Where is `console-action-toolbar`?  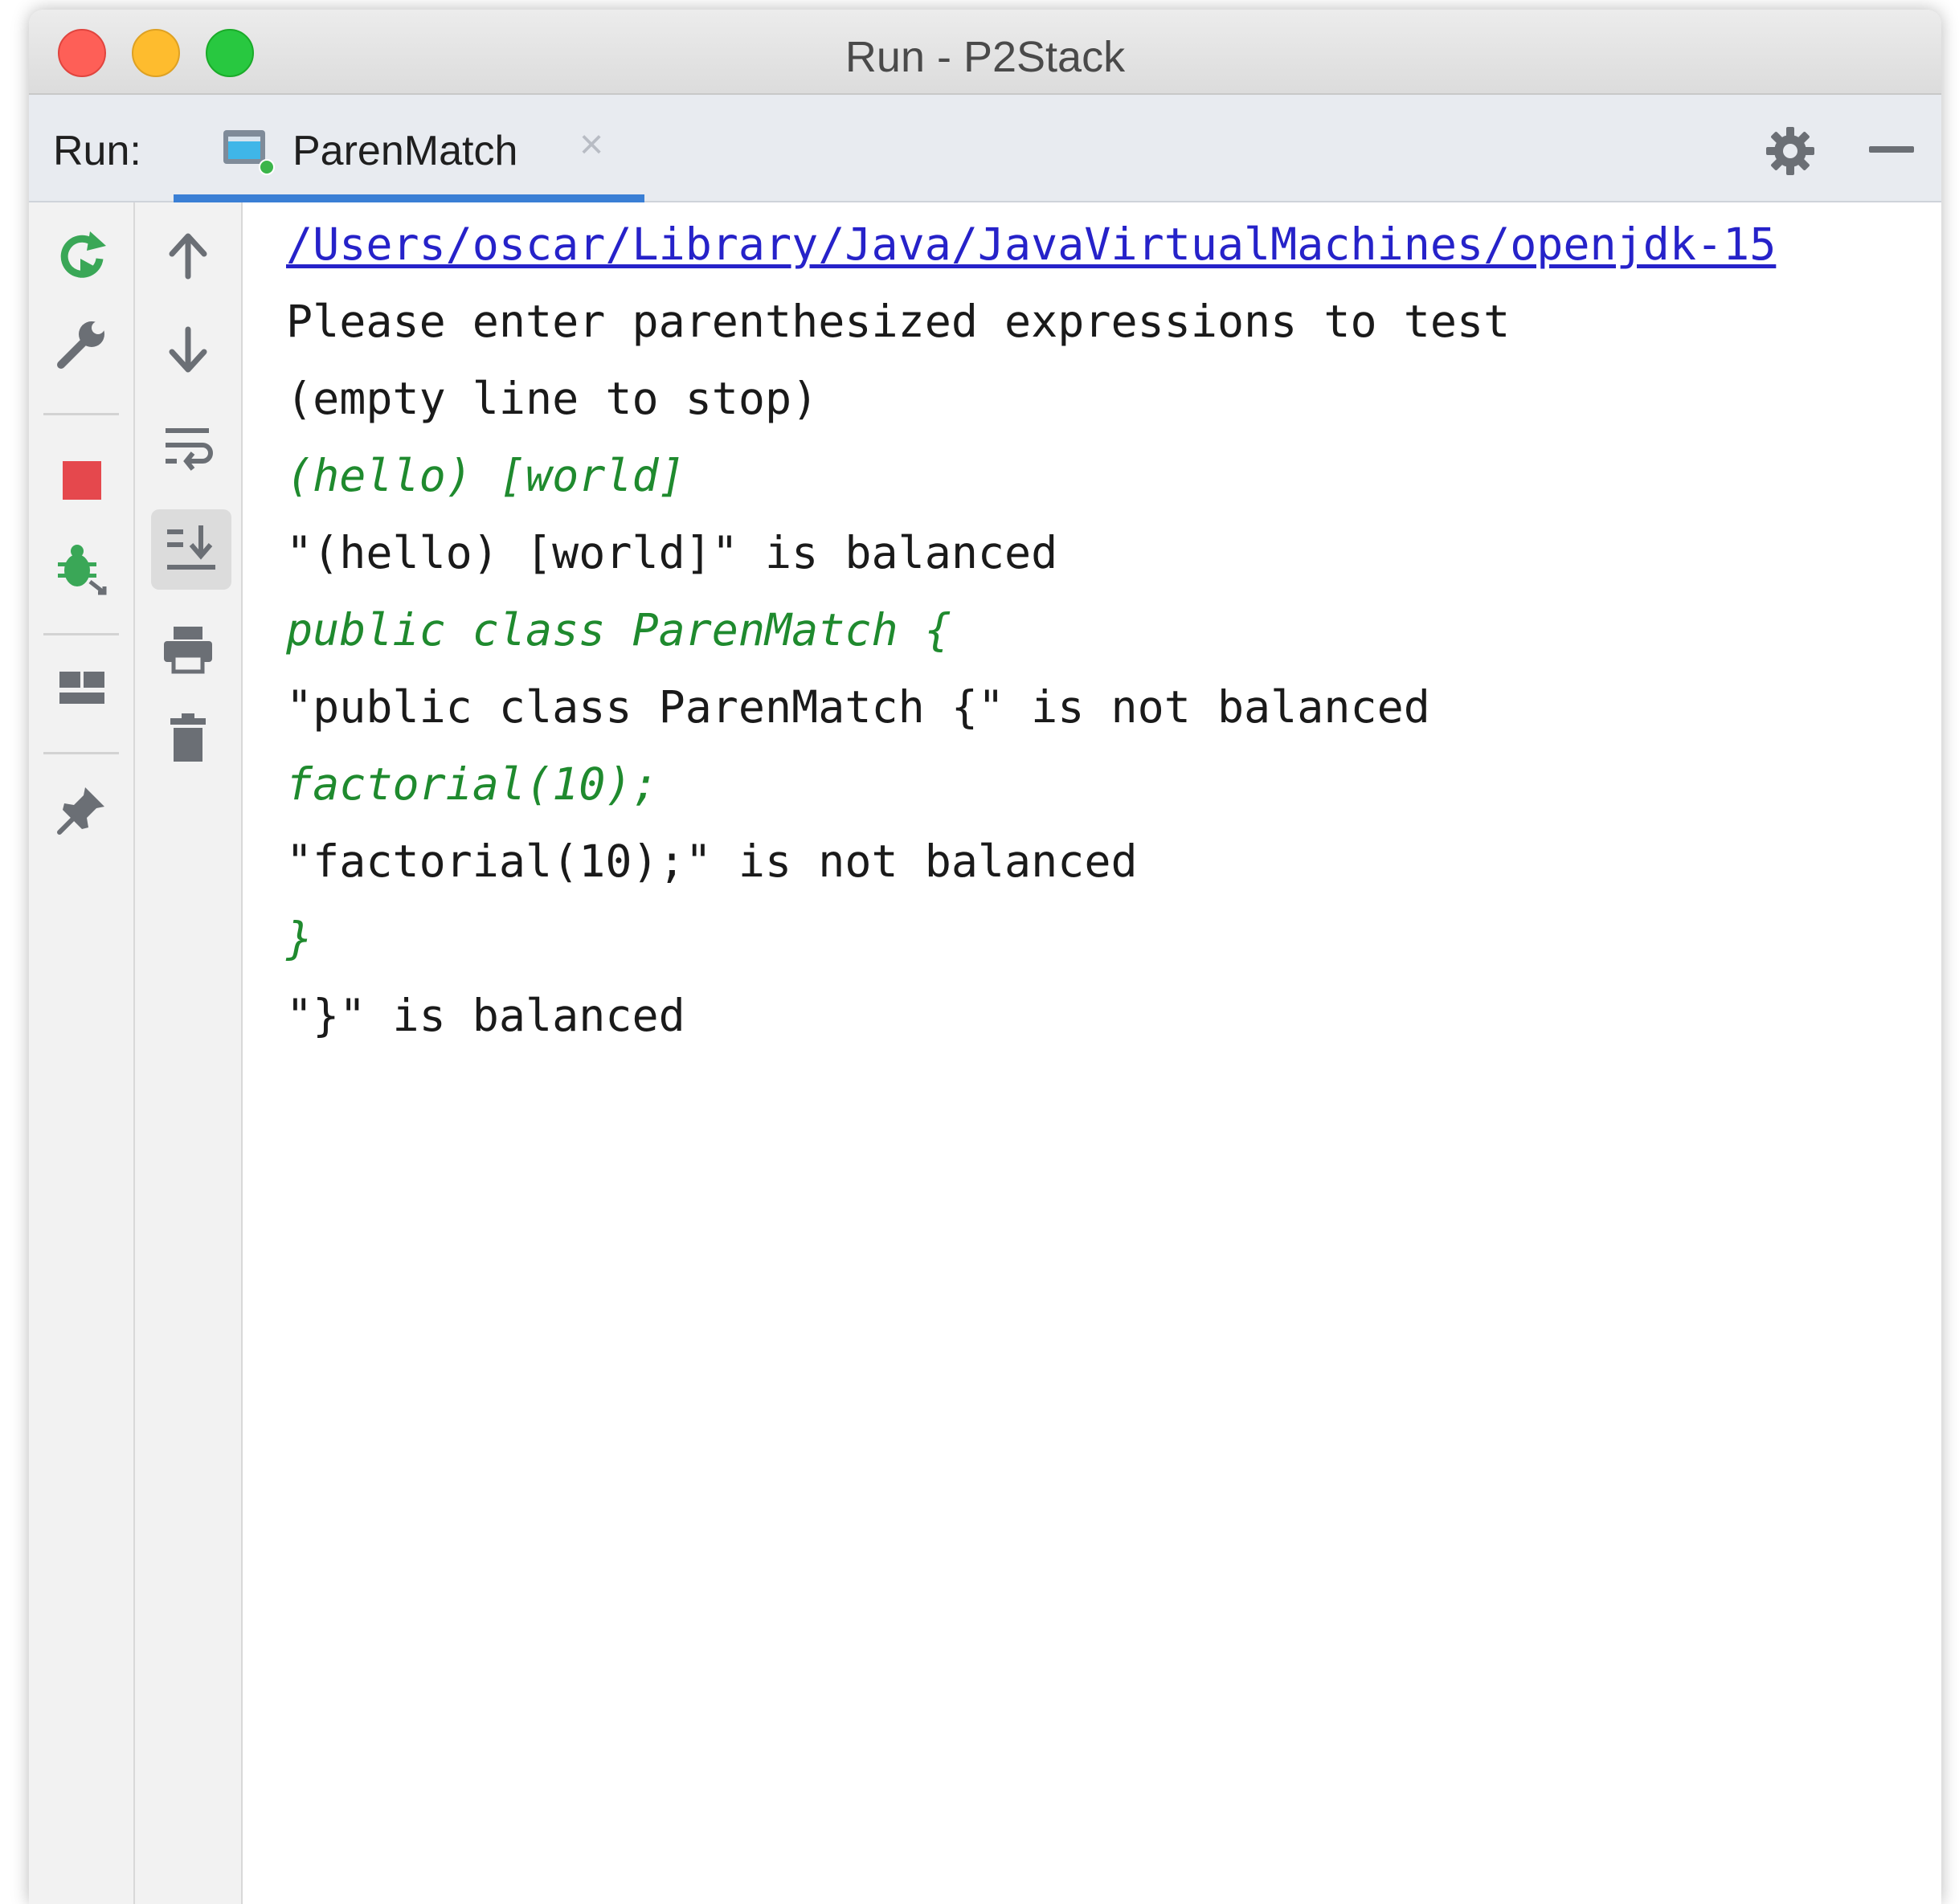 console-action-toolbar is located at coordinates (189, 1053).